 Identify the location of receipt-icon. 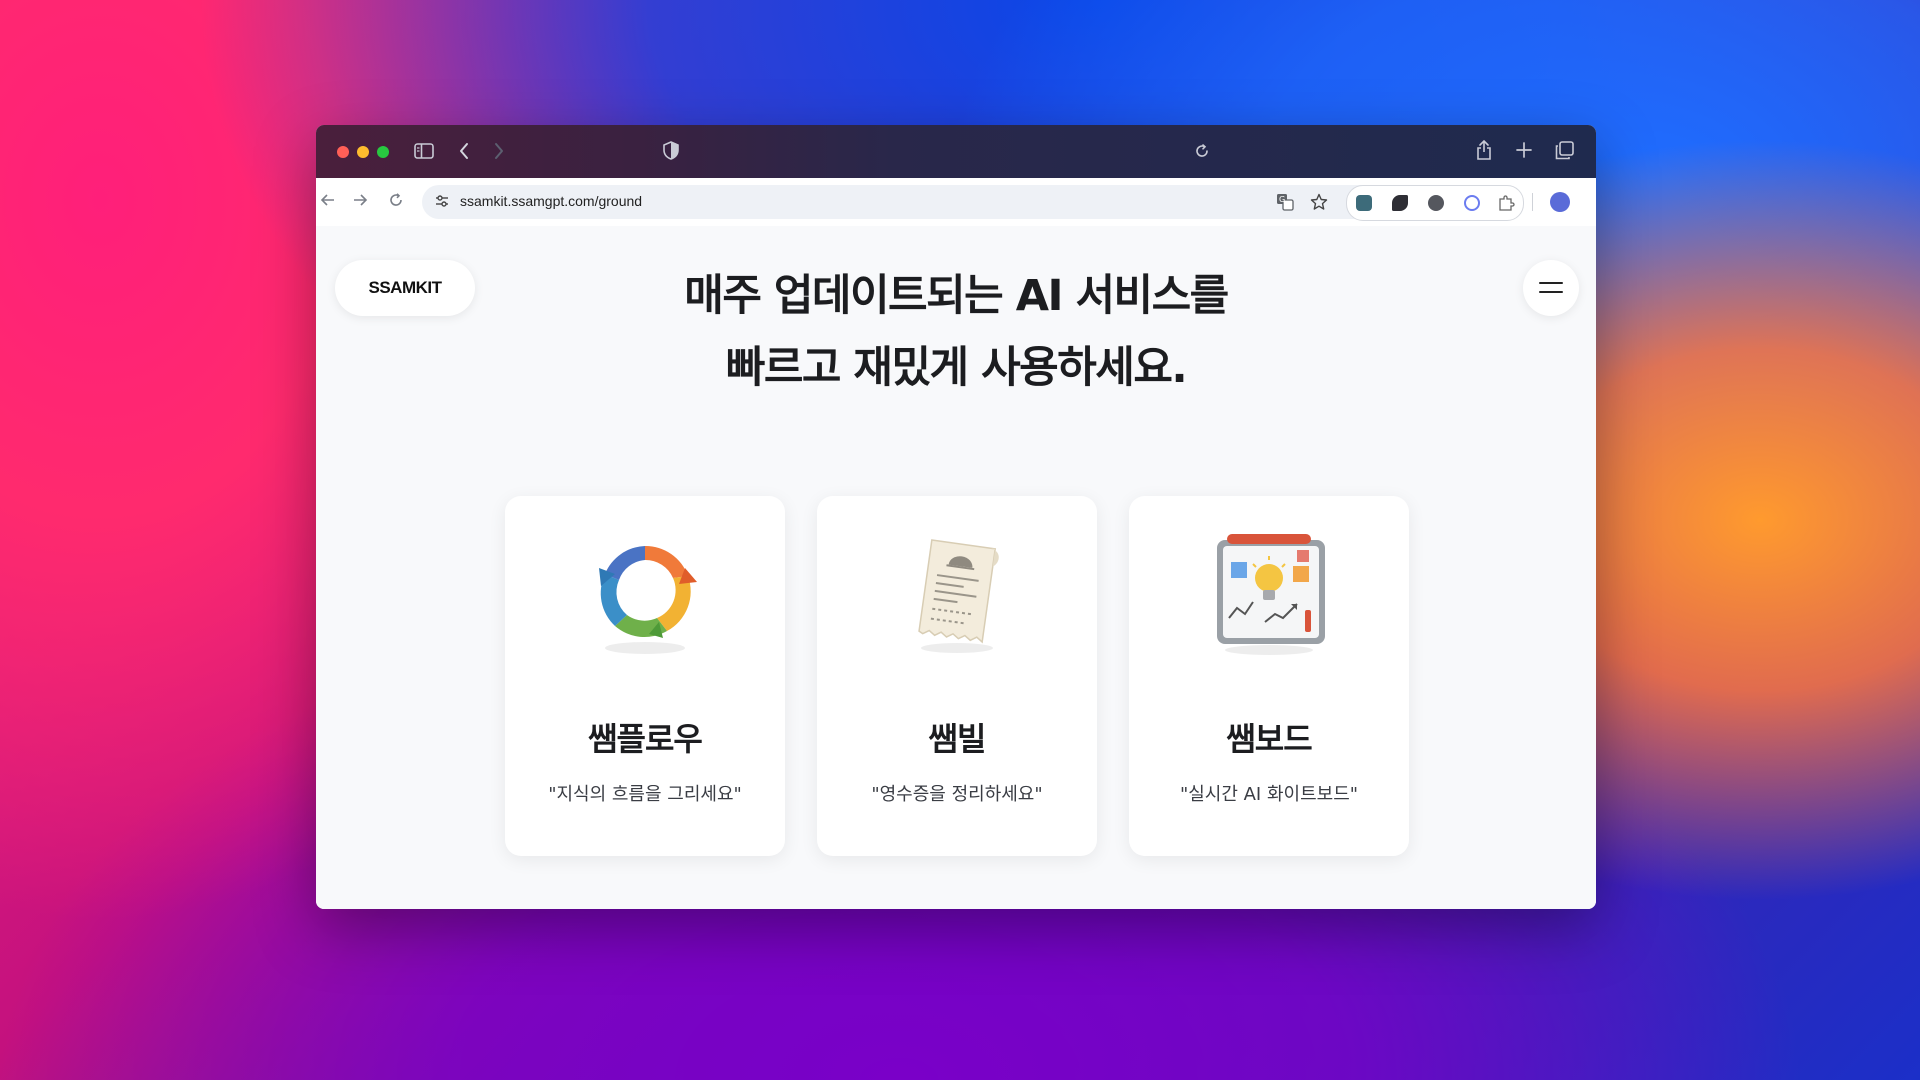
(957, 591).